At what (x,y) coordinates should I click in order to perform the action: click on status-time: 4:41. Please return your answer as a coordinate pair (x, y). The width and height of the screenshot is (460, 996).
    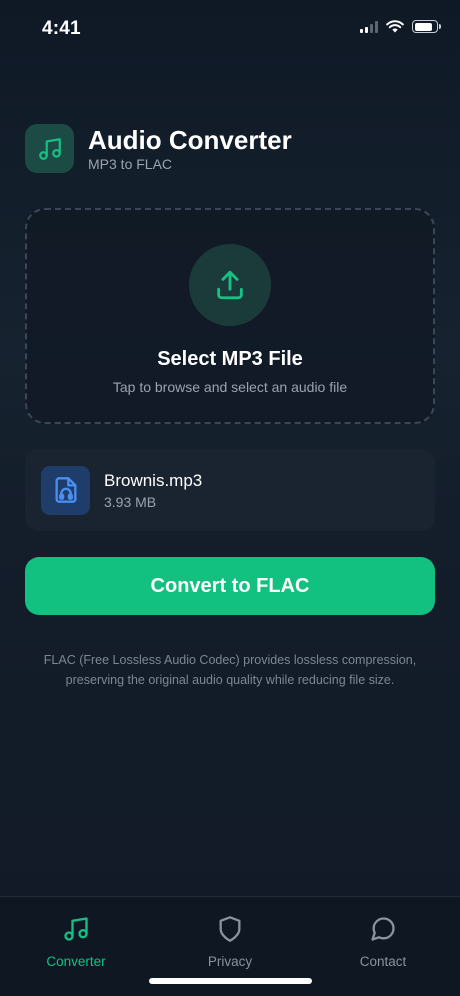
    Looking at the image, I should click on (61, 28).